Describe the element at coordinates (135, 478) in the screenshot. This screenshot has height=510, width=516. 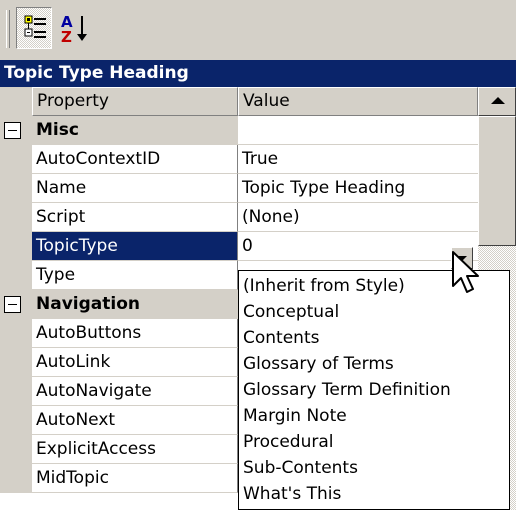
I see `property-name: MidTopic` at that location.